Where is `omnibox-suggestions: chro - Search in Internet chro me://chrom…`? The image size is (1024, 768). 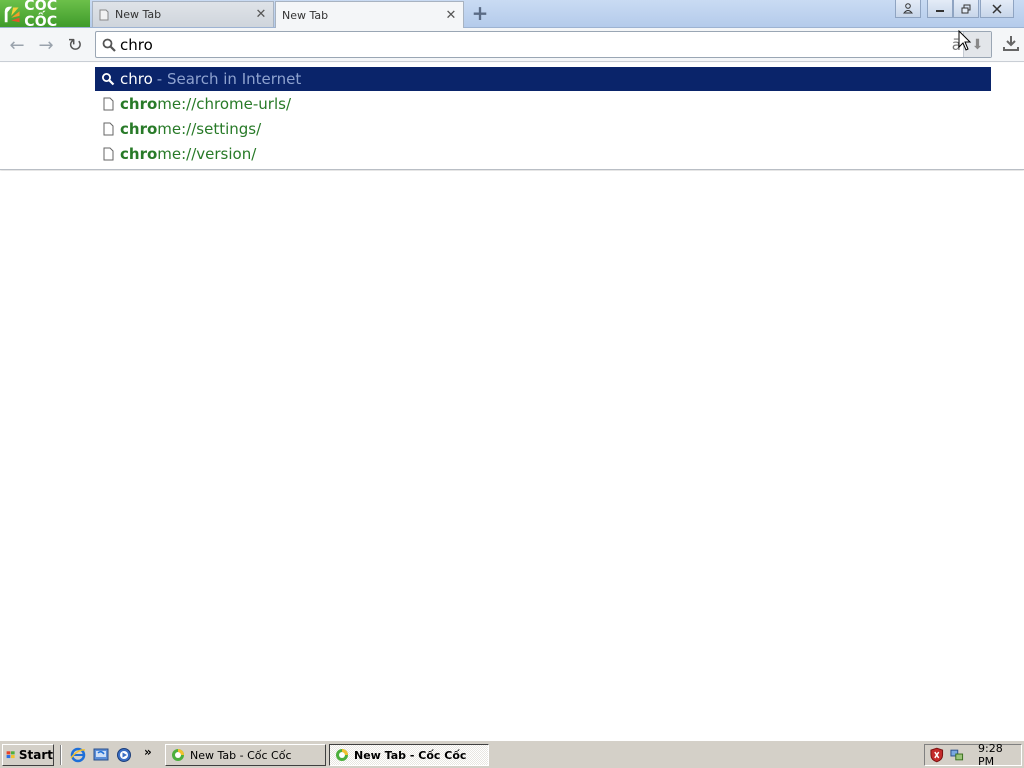
omnibox-suggestions: chro - Search in Internet chro me://chrom… is located at coordinates (512, 116).